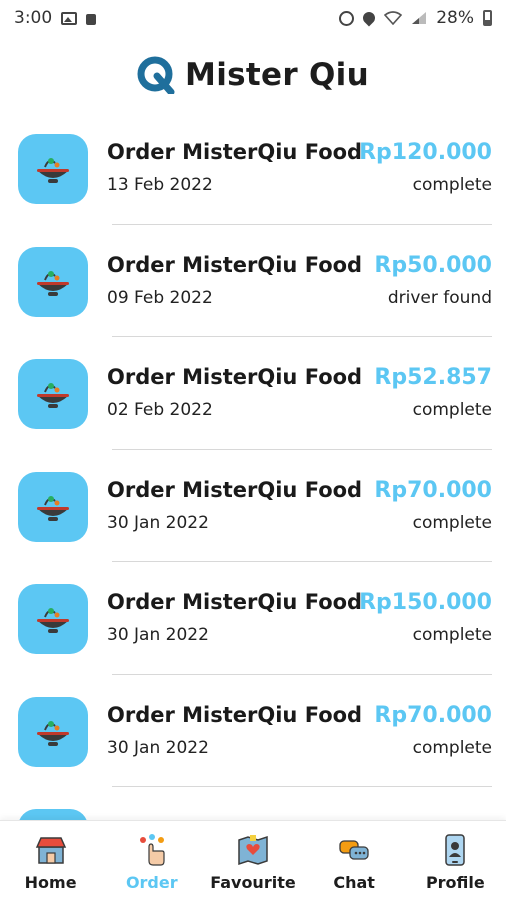  I want to click on order-price: Rp120.000, so click(425, 152).